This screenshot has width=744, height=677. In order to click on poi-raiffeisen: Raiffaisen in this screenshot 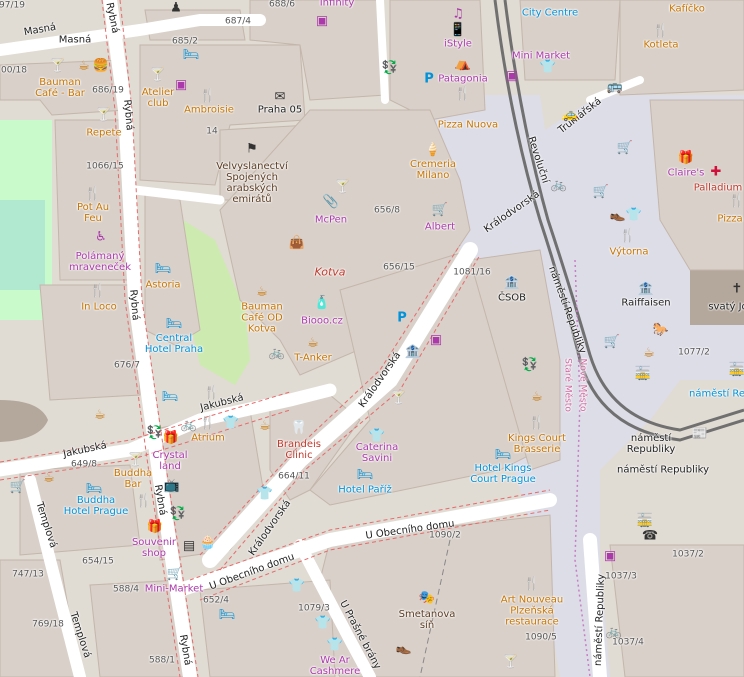, I will do `click(645, 303)`.